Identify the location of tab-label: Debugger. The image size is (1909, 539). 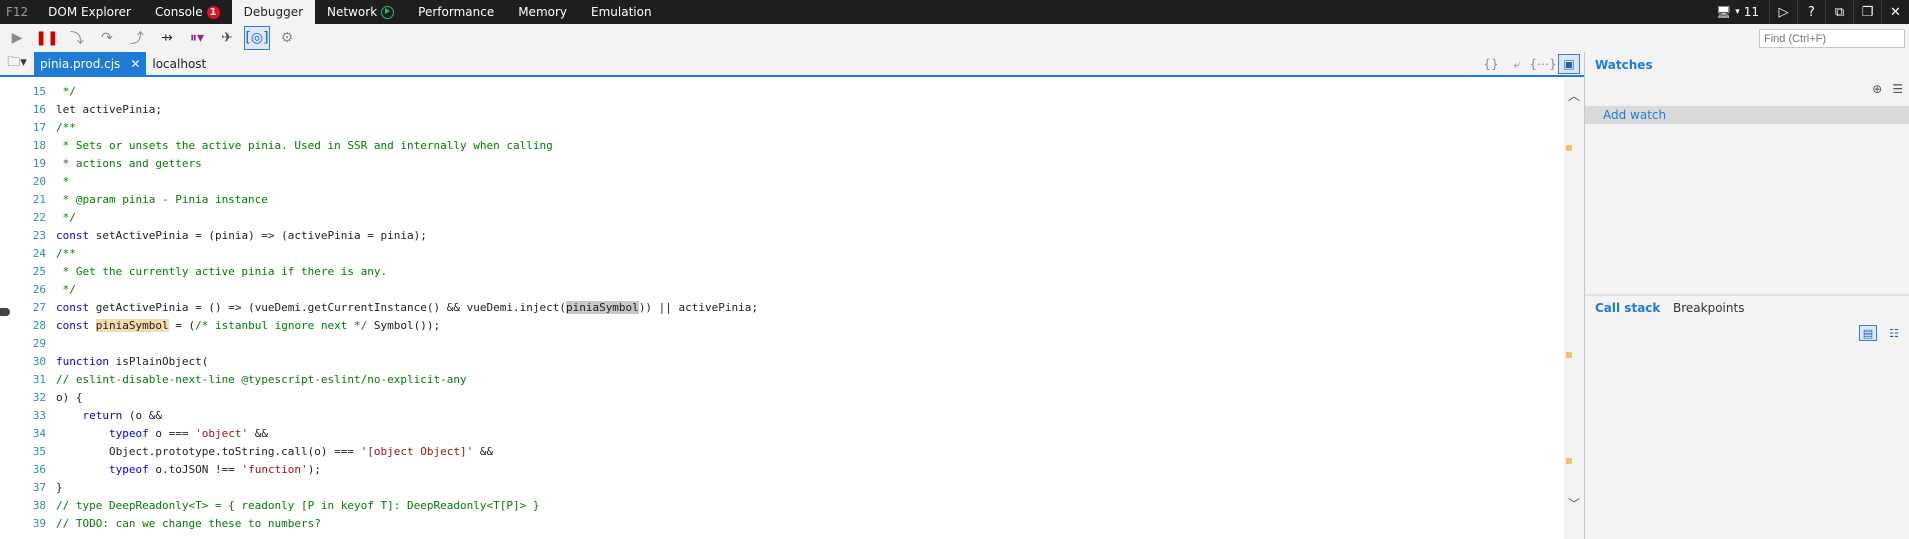
(273, 12).